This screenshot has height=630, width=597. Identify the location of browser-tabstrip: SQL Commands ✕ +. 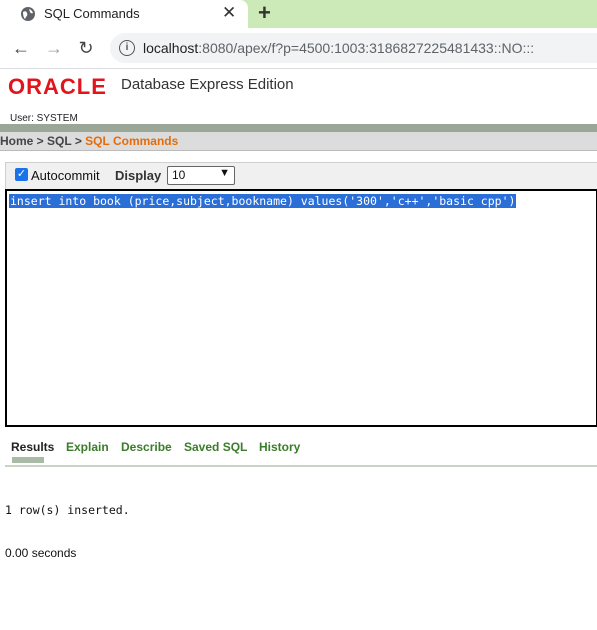
(298, 14).